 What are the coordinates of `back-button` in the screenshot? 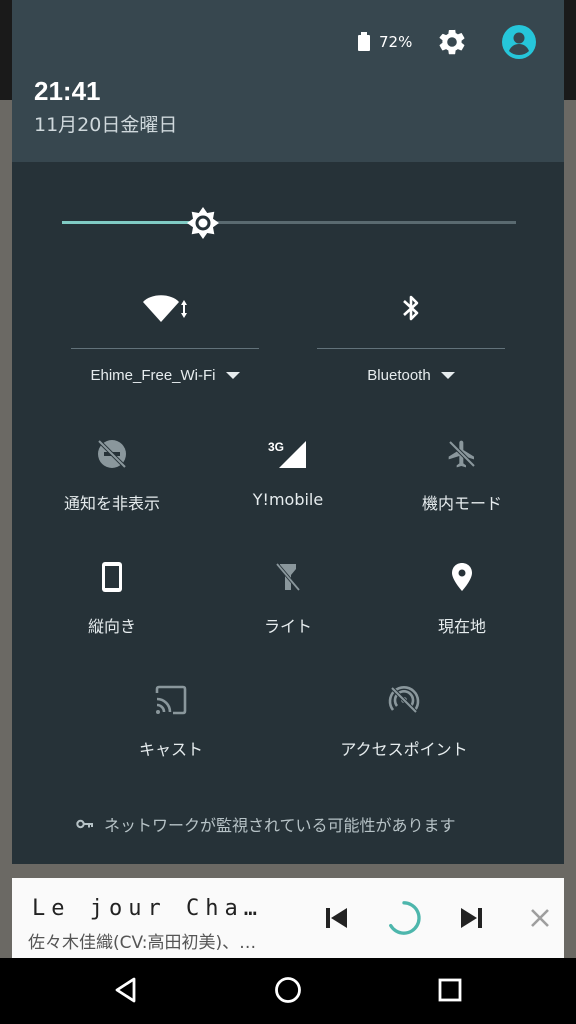 It's located at (126, 990).